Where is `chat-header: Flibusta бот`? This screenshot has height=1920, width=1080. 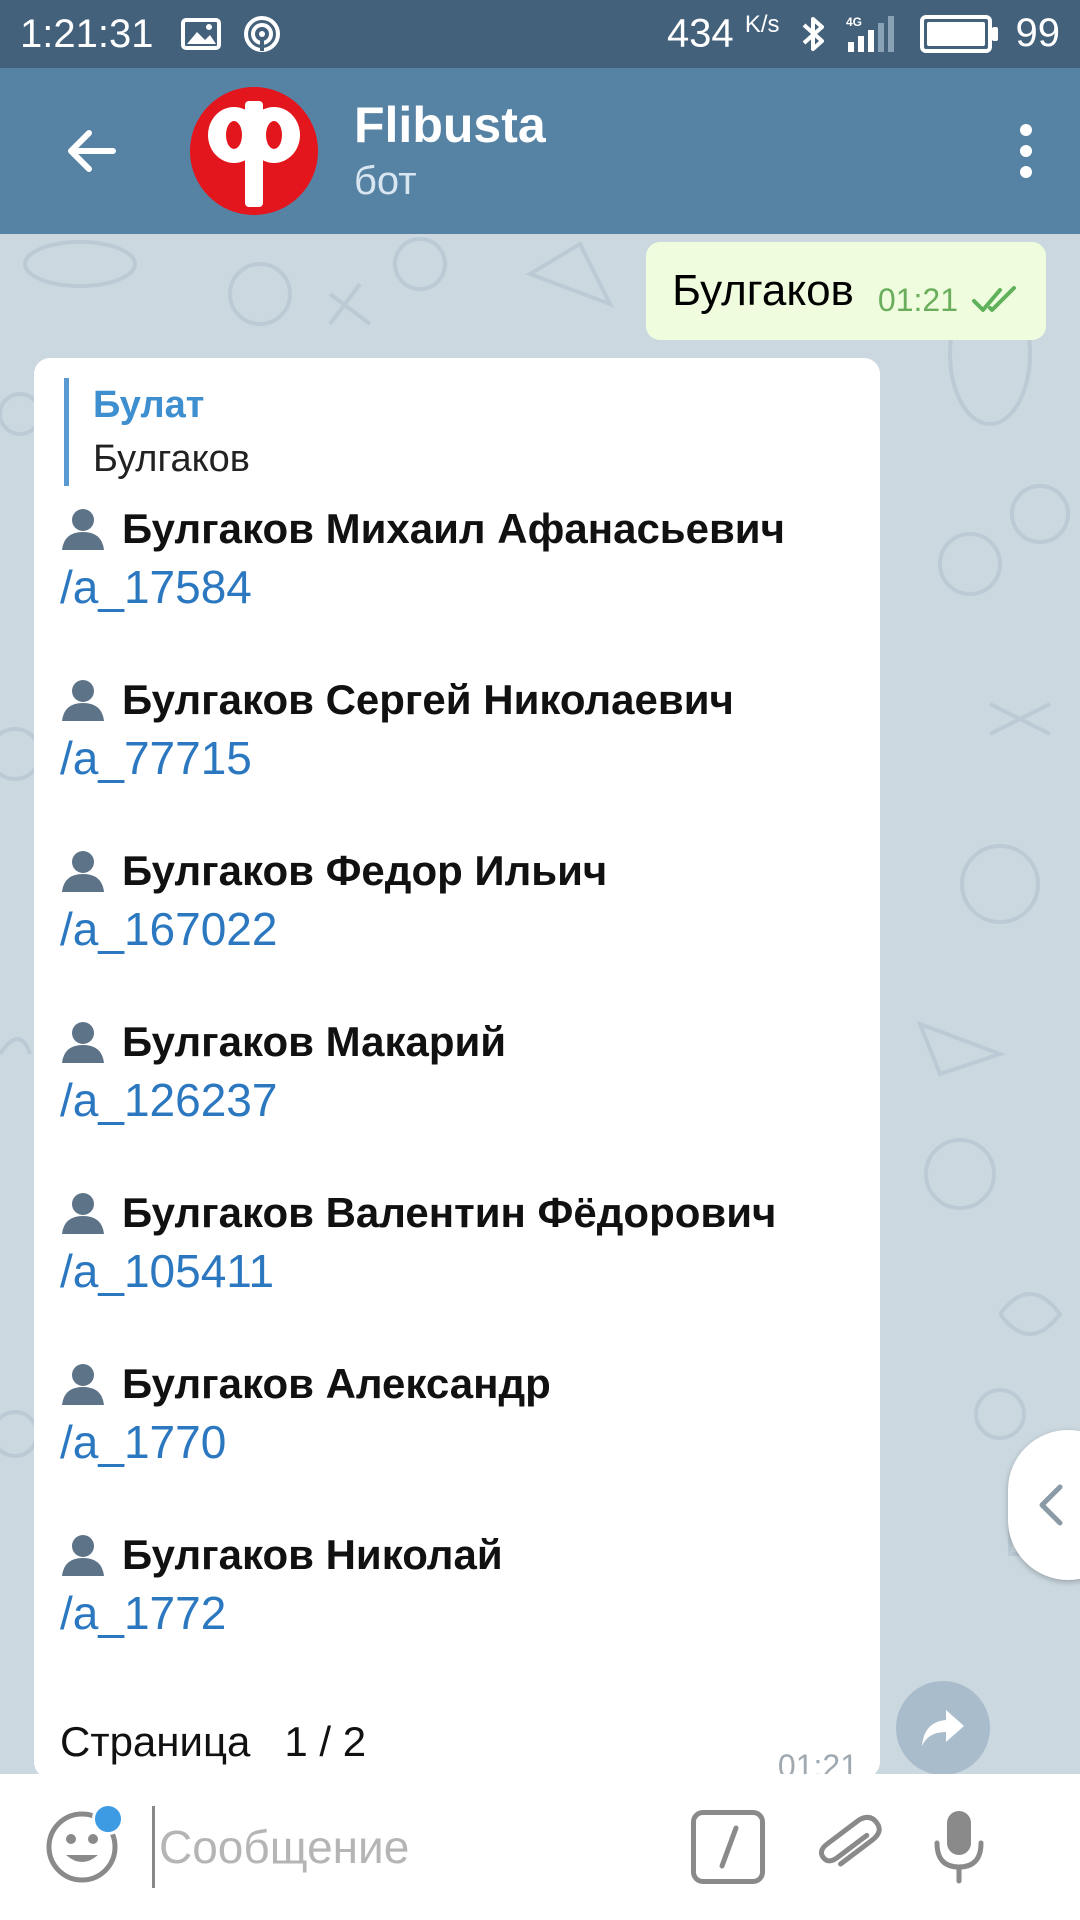
chat-header: Flibusta бот is located at coordinates (540, 151).